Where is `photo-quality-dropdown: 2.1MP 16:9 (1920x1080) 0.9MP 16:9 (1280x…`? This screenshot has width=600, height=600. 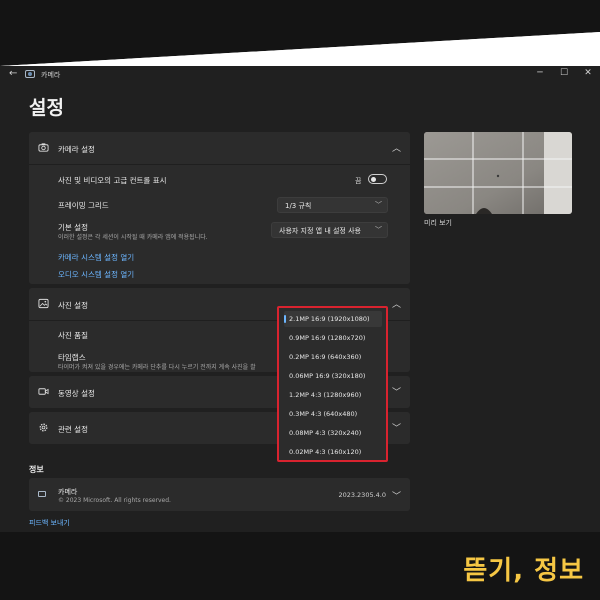 photo-quality-dropdown: 2.1MP 16:9 (1920x1080) 0.9MP 16:9 (1280x… is located at coordinates (332, 384).